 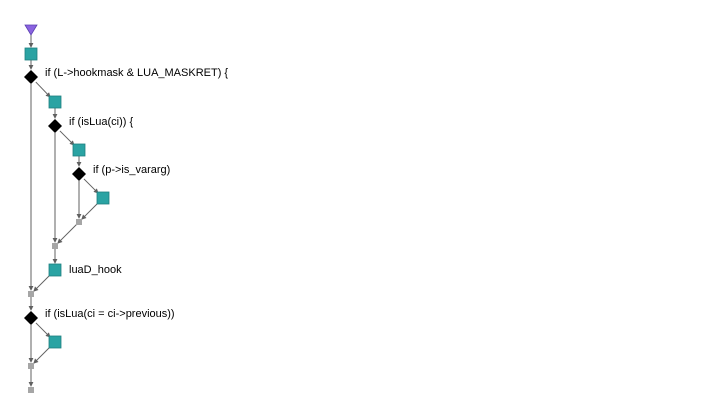 What do you see at coordinates (131, 170) in the screenshot?
I see `node-label-d3: if (p->is_vararg)` at bounding box center [131, 170].